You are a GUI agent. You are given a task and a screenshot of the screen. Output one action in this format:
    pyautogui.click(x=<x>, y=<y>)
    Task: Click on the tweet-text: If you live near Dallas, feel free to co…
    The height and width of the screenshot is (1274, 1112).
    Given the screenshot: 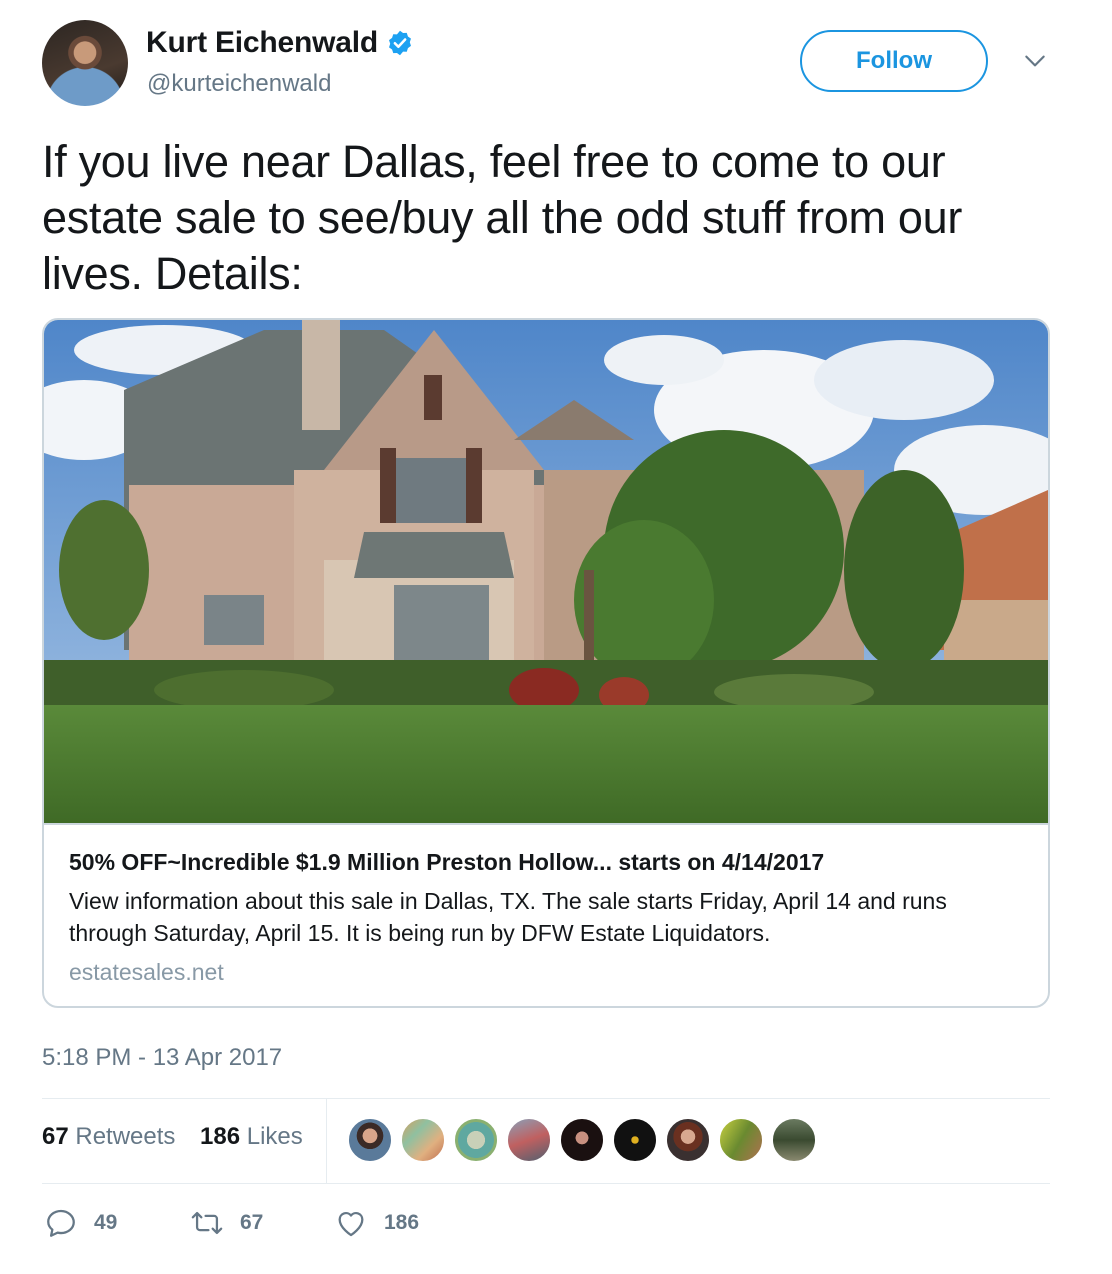 What is the action you would take?
    pyautogui.click(x=502, y=217)
    